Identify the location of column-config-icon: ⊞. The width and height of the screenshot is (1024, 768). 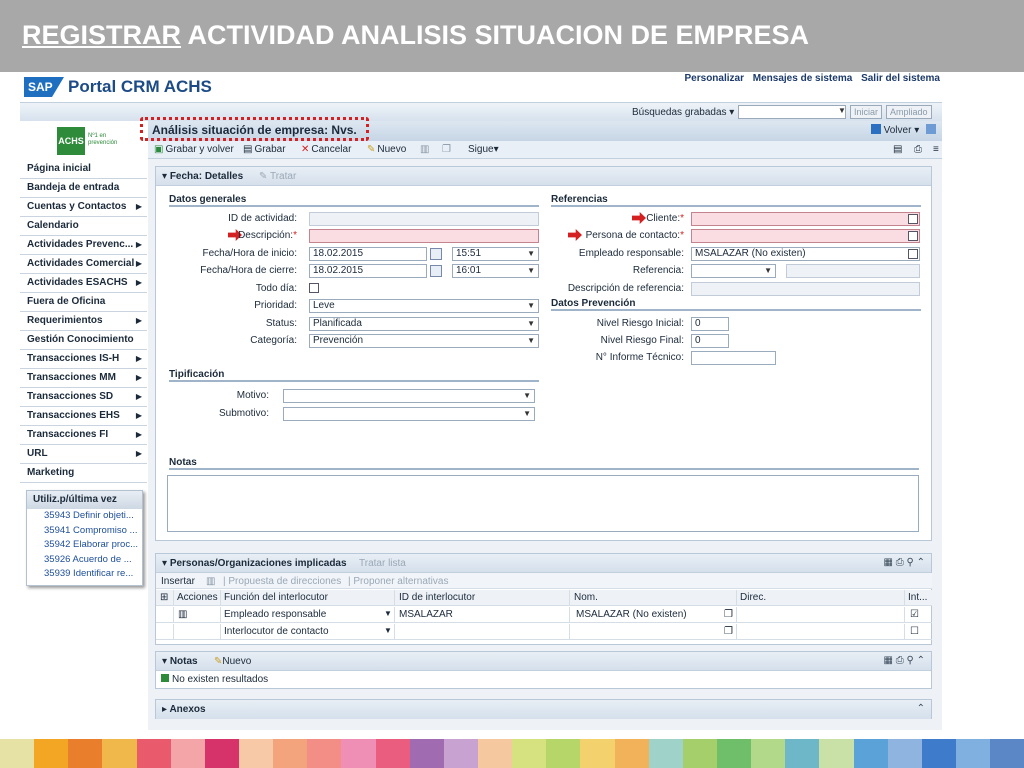
(164, 597).